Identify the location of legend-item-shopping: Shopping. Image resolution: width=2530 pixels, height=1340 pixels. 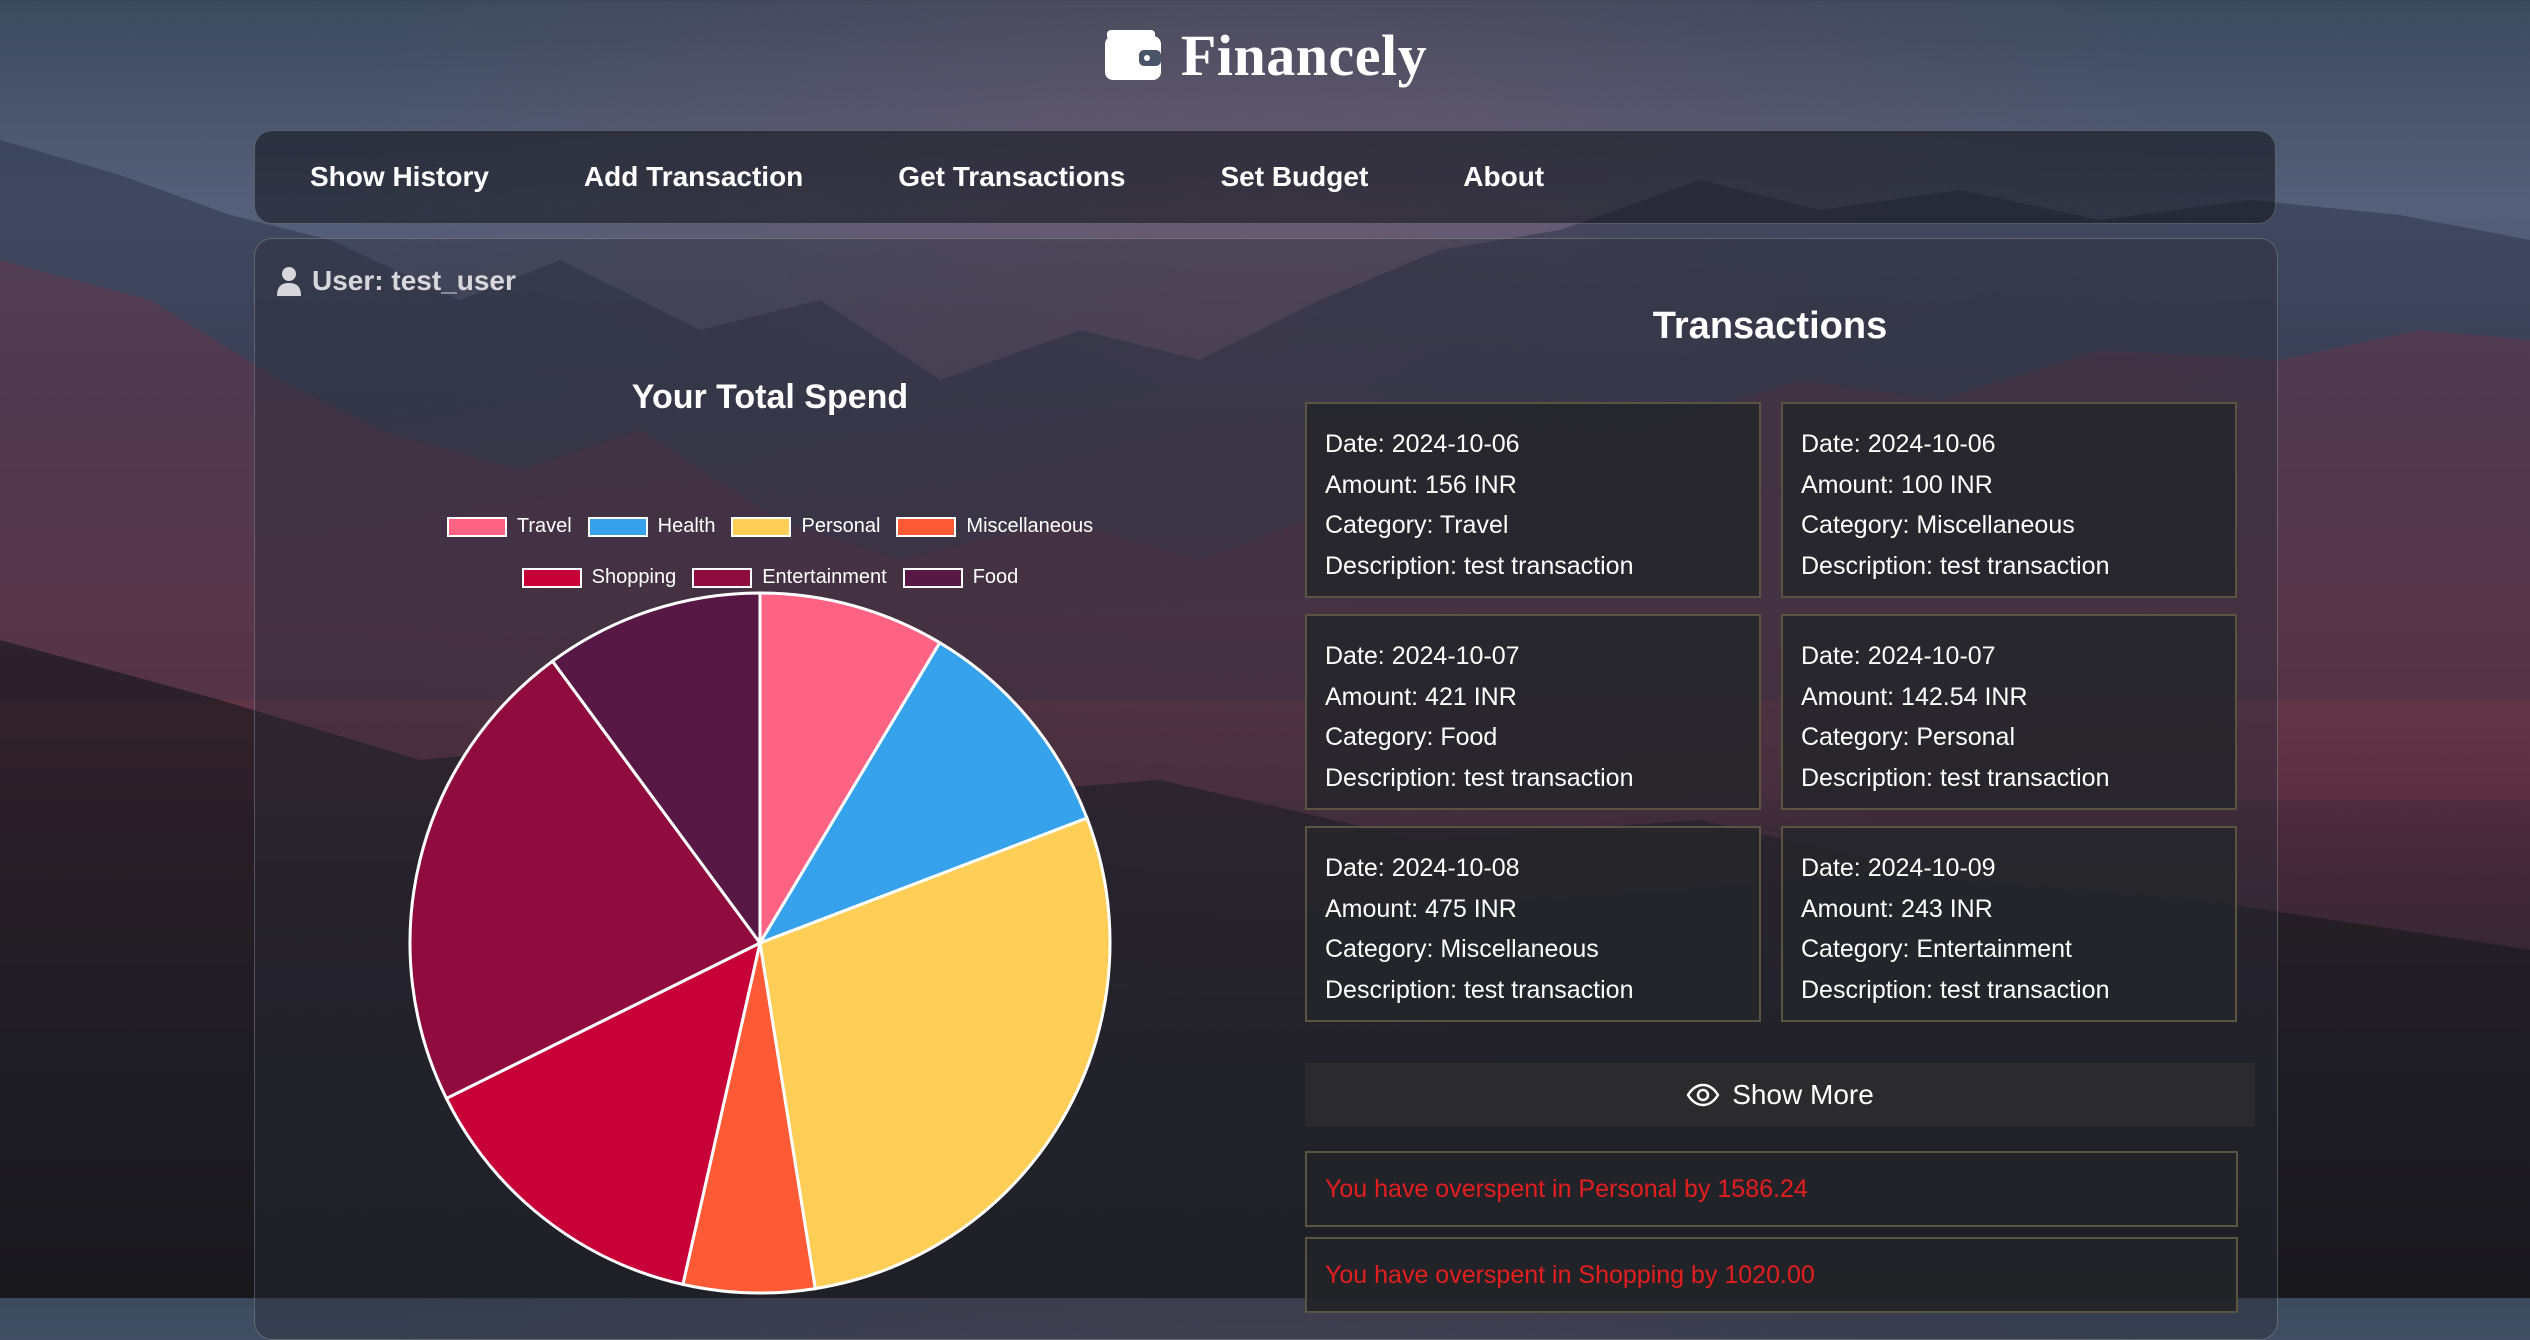
(599, 577).